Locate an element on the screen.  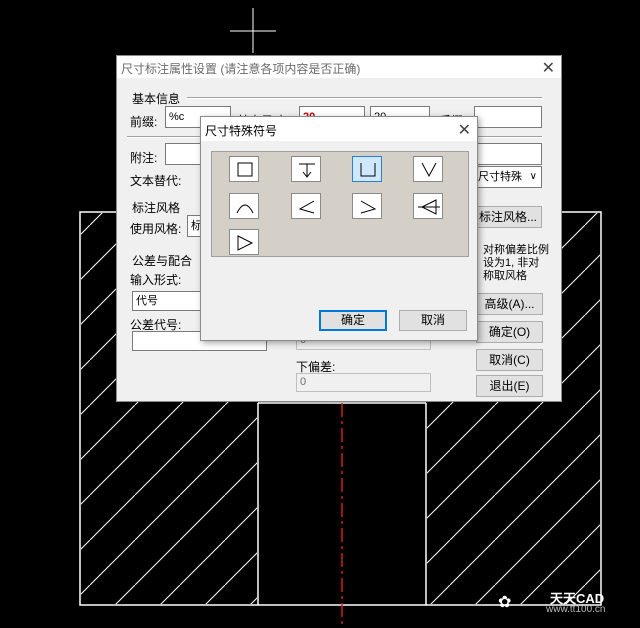
wechat-icon: ✿ is located at coordinates (505, 602).